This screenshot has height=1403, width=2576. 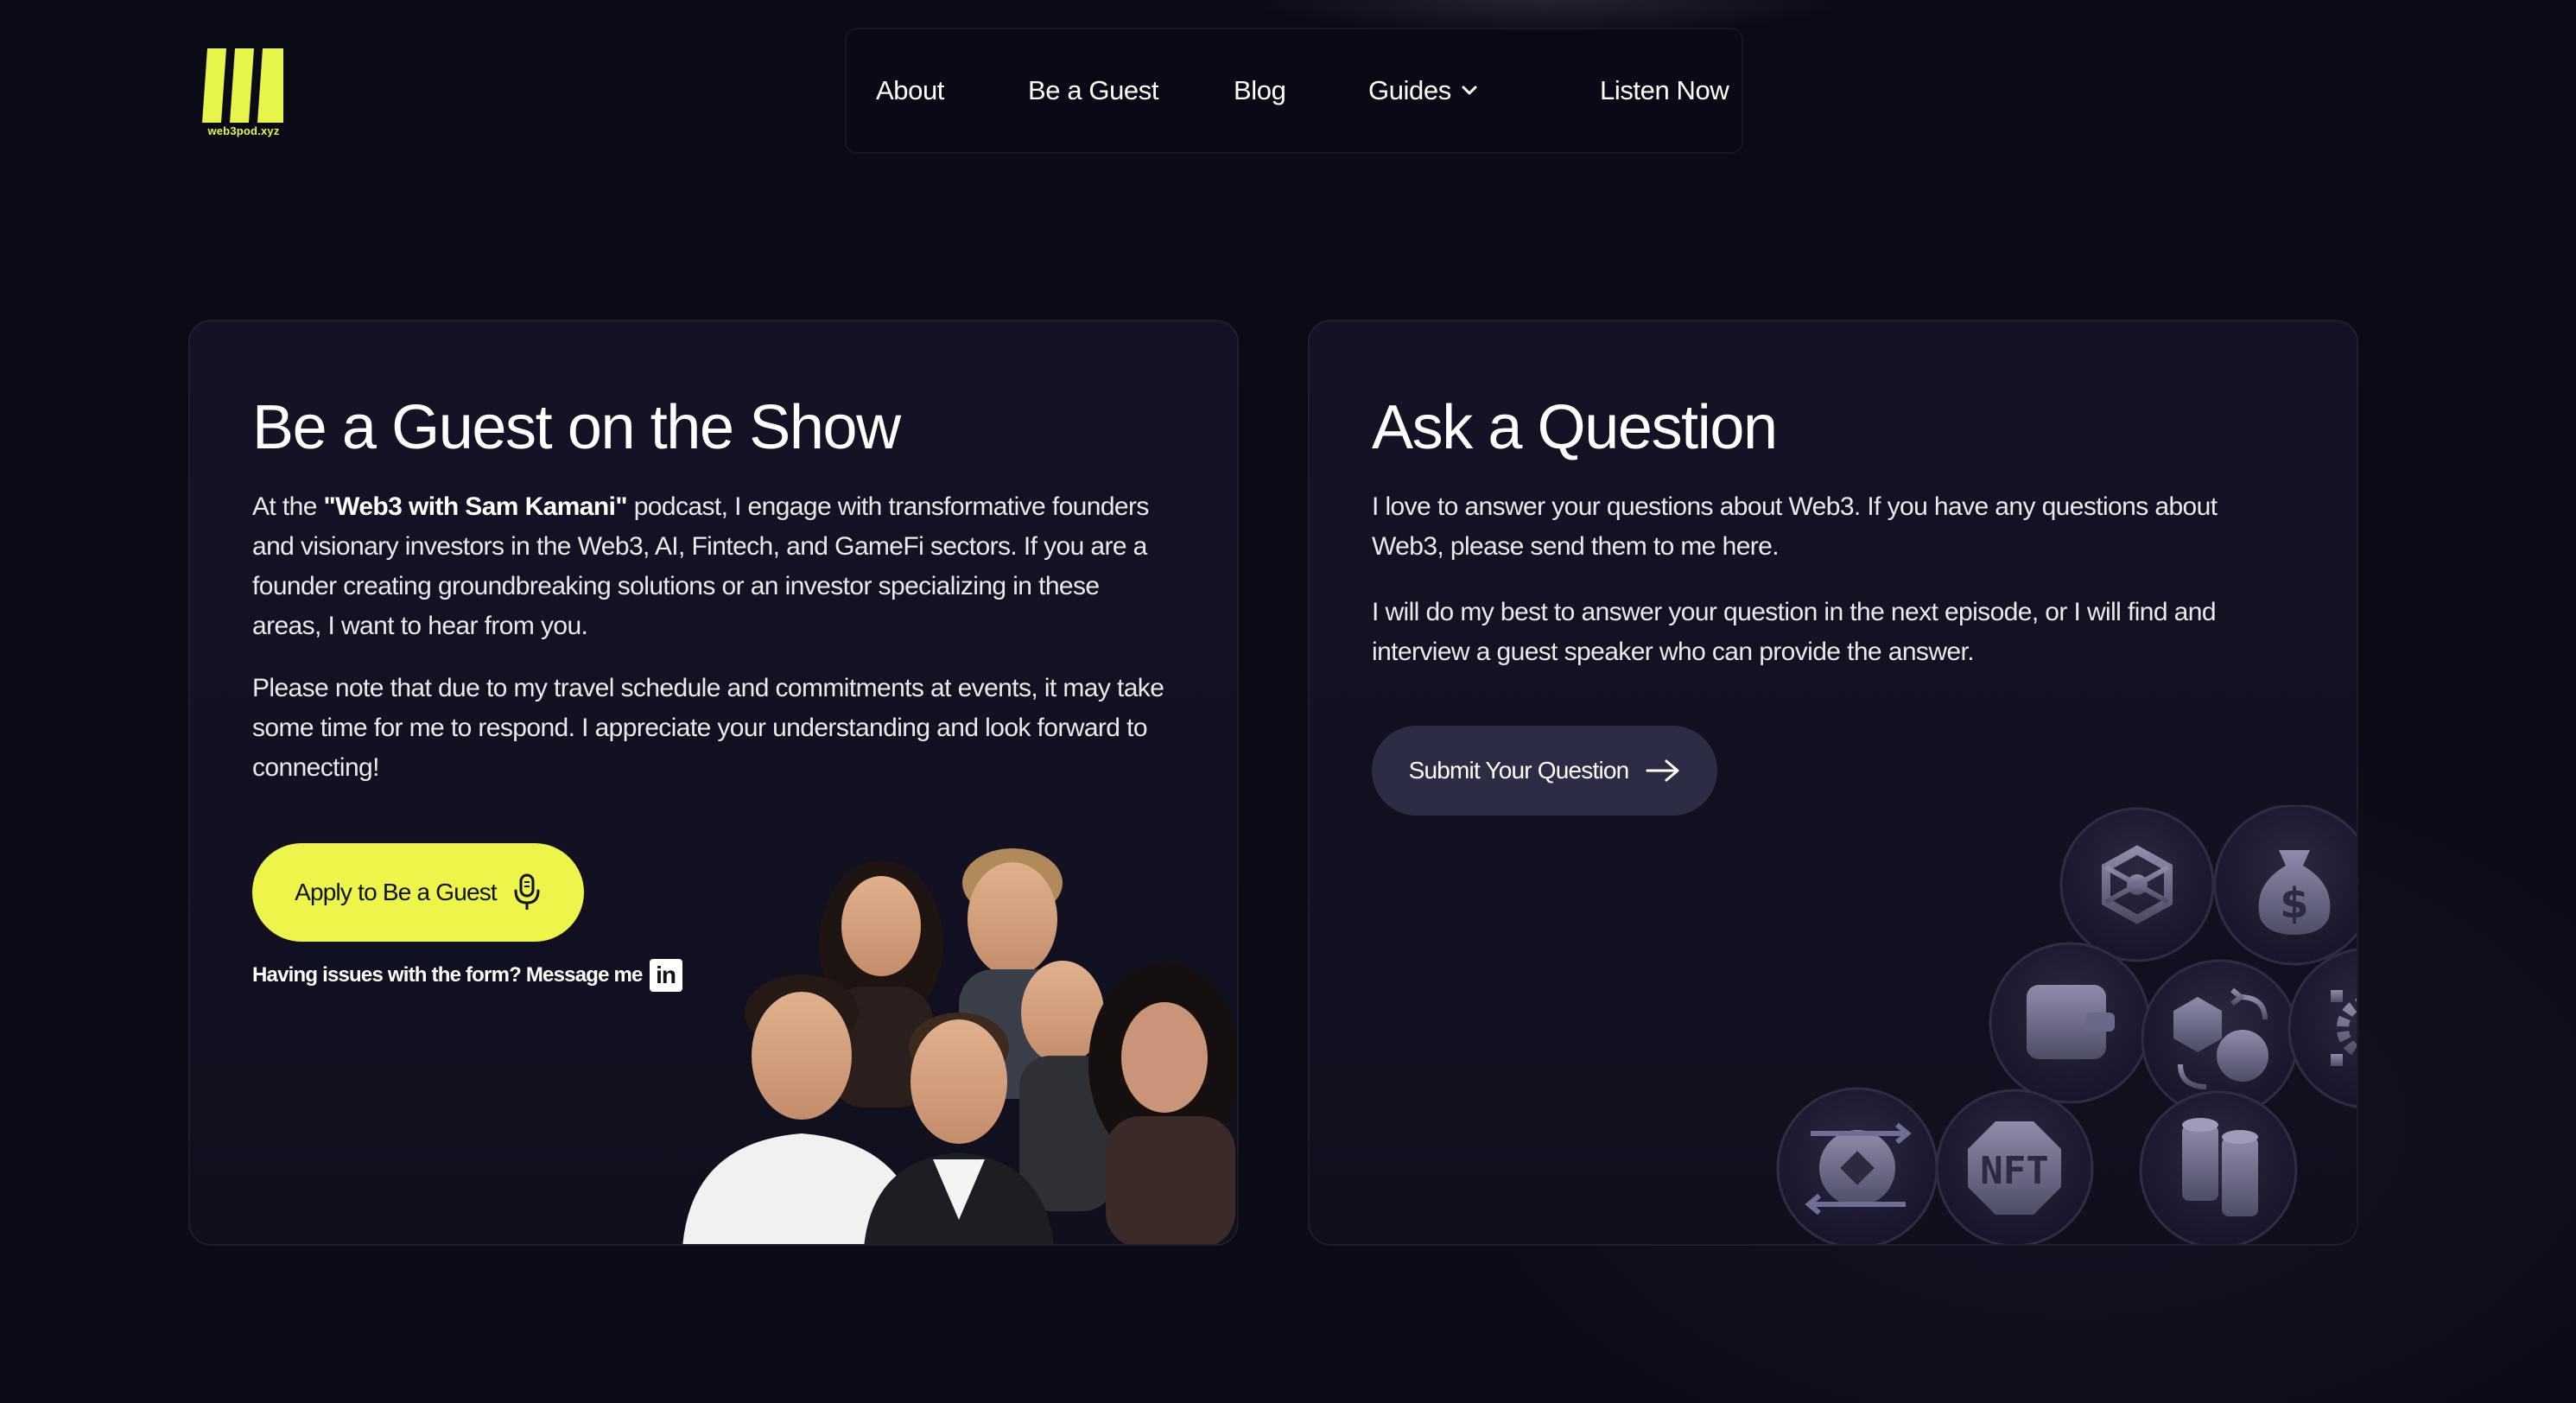 I want to click on chevron-down-icon, so click(x=1469, y=90).